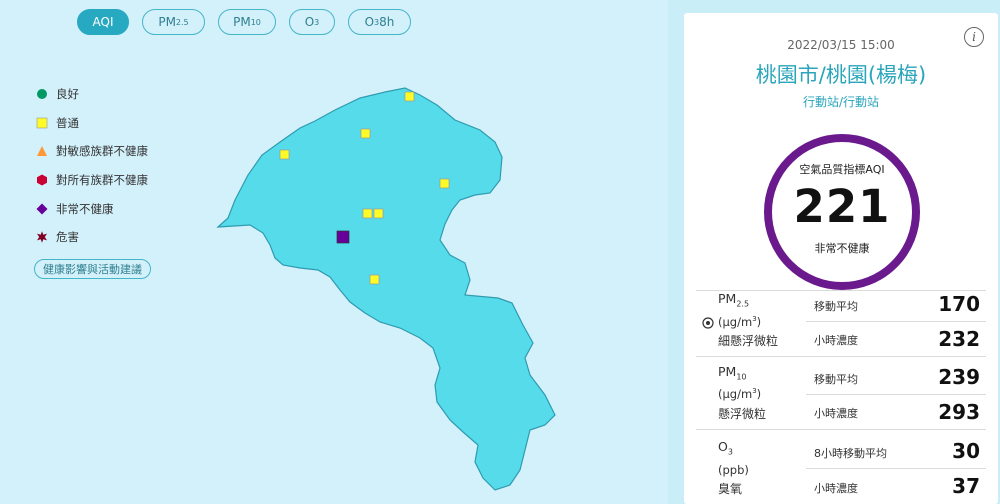 This screenshot has width=1000, height=504. I want to click on o3-unit: (ppb), so click(733, 470).